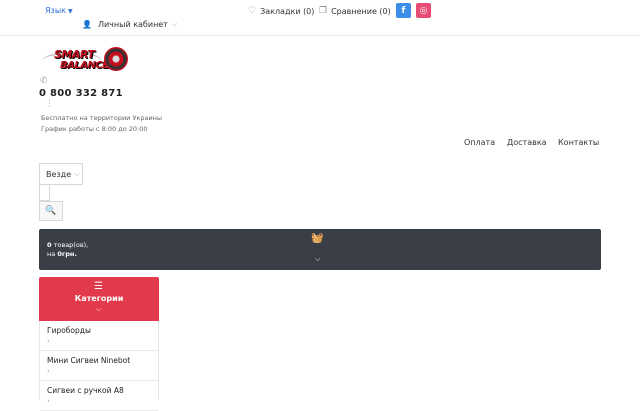 The width and height of the screenshot is (640, 411). I want to click on compare-icon: ❐, so click(323, 11).